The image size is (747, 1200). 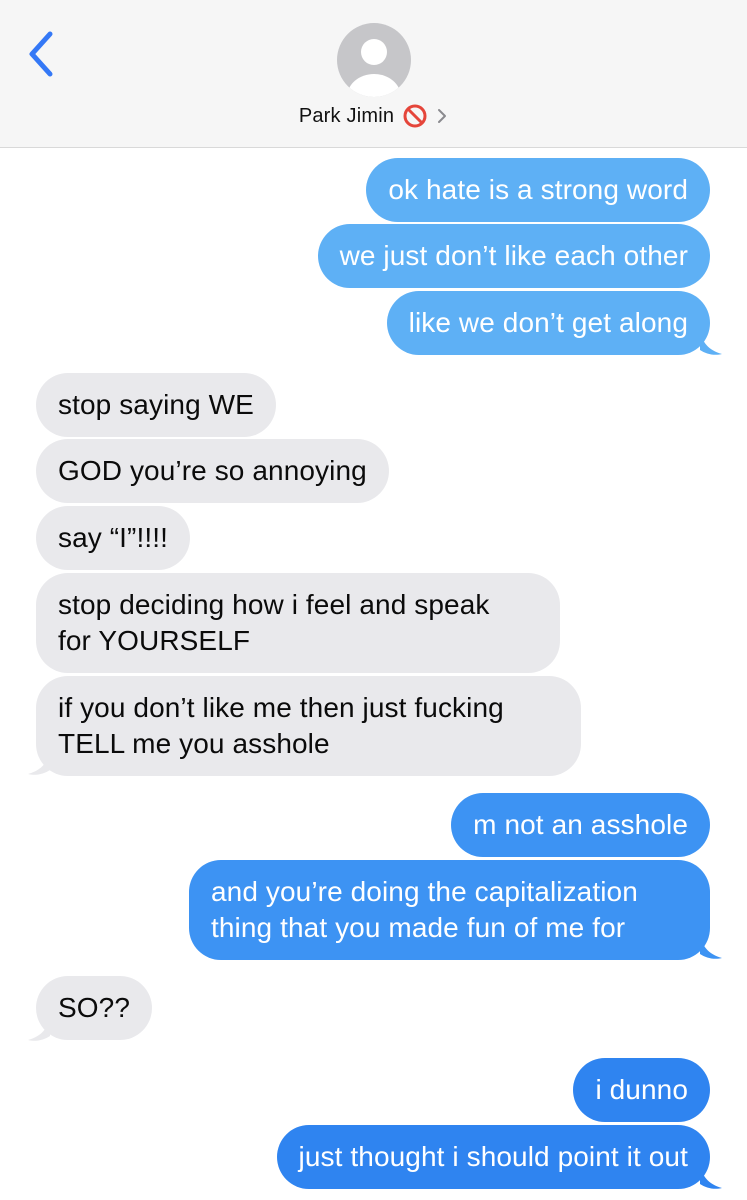 I want to click on message-bubble: like we don’t get along, so click(x=548, y=323).